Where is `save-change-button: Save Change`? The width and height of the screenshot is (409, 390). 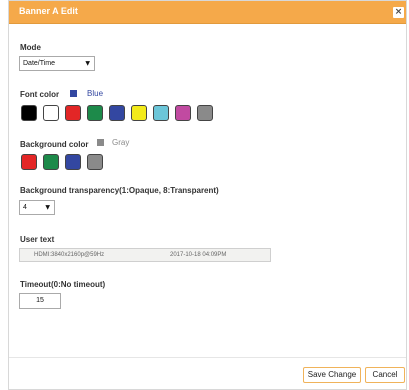 save-change-button: Save Change is located at coordinates (332, 375).